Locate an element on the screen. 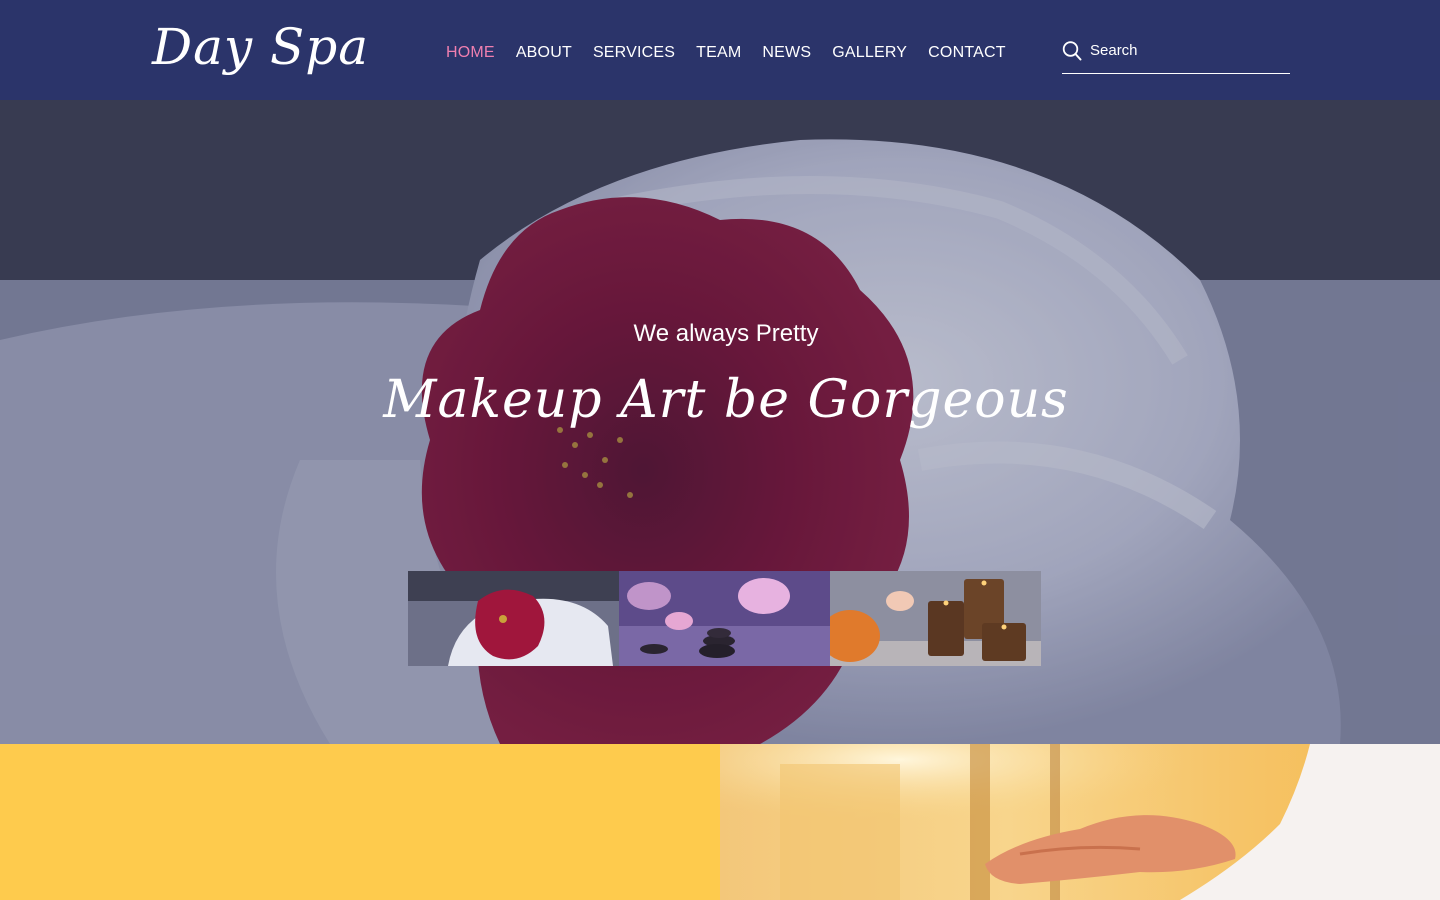 The width and height of the screenshot is (1440, 900). slider-thumb-candles is located at coordinates (935, 618).